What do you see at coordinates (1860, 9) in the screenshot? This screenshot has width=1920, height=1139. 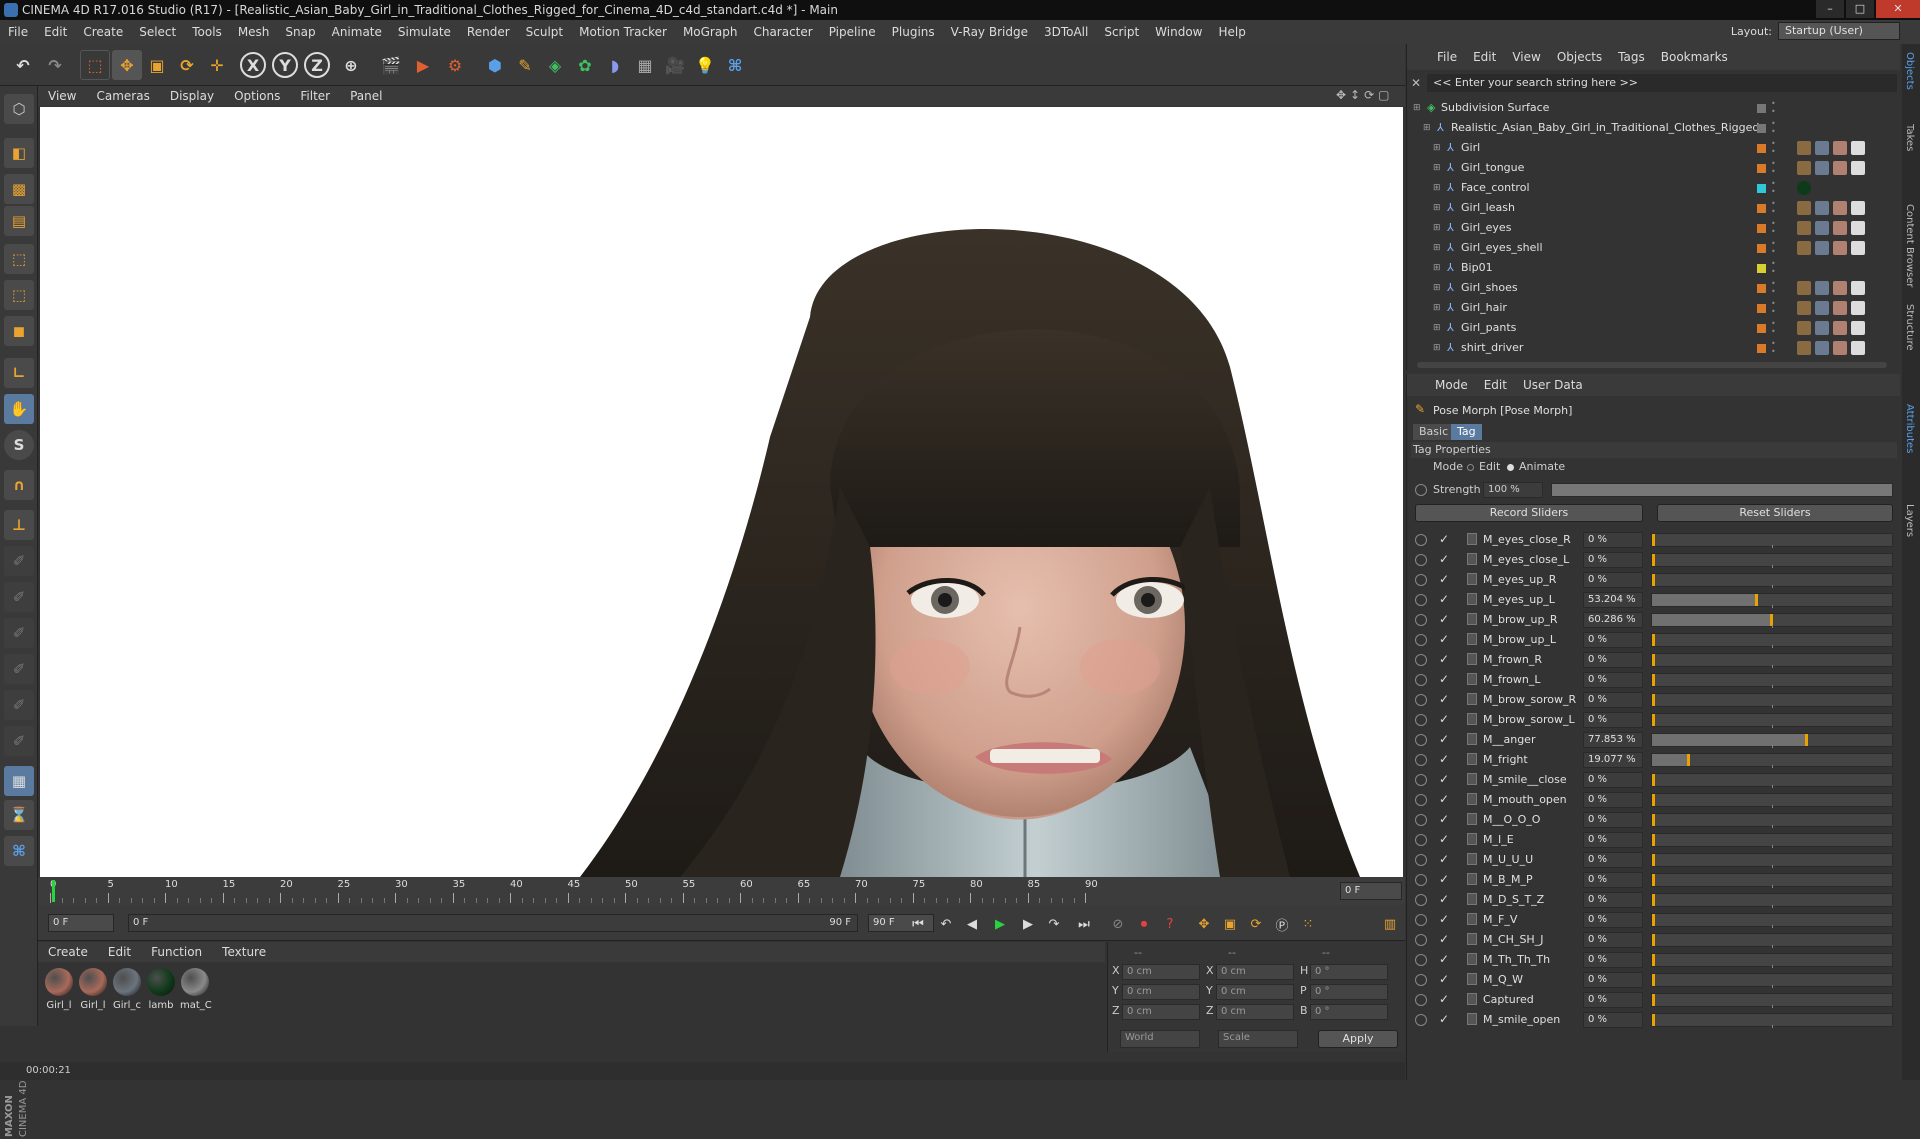 I see `maximize-button: □` at bounding box center [1860, 9].